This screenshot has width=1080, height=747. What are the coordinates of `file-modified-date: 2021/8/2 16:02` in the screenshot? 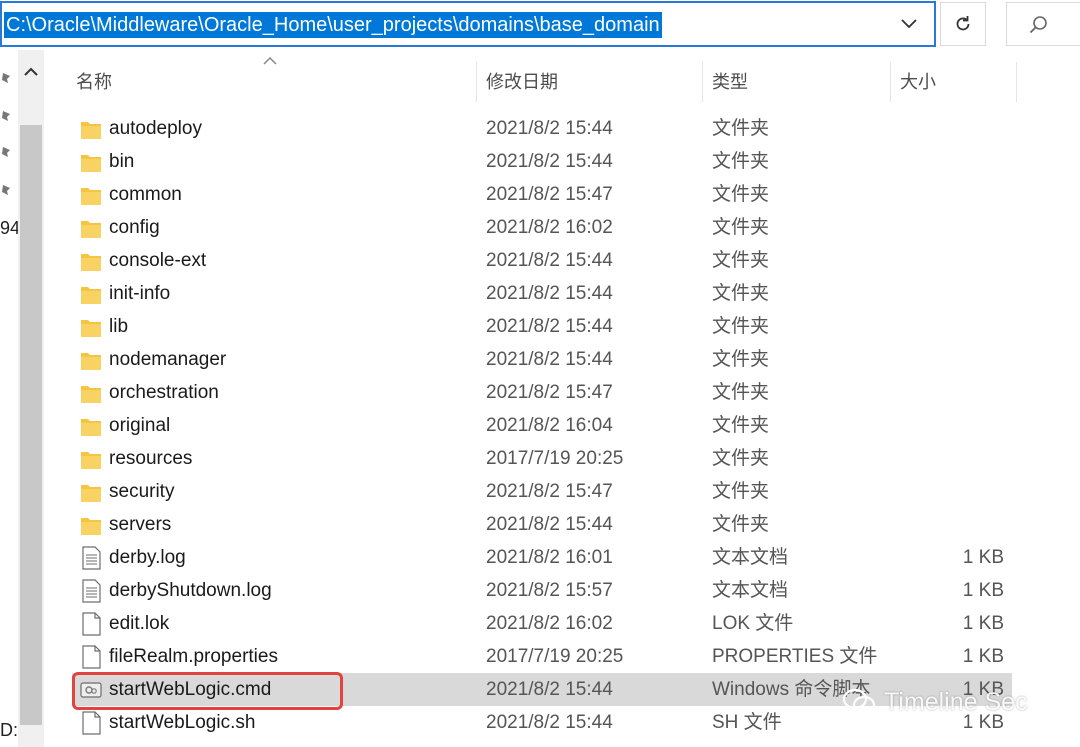 It's located at (549, 227).